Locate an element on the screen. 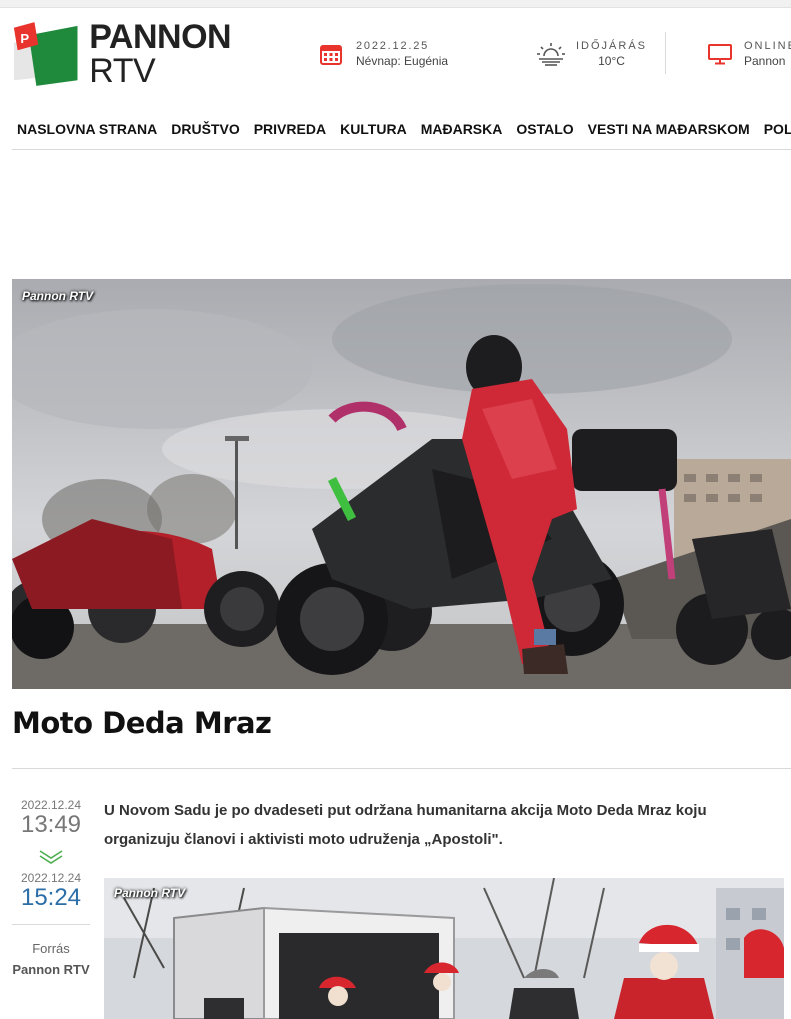  nav-item-drustvo: DRUŠTVO is located at coordinates (205, 129).